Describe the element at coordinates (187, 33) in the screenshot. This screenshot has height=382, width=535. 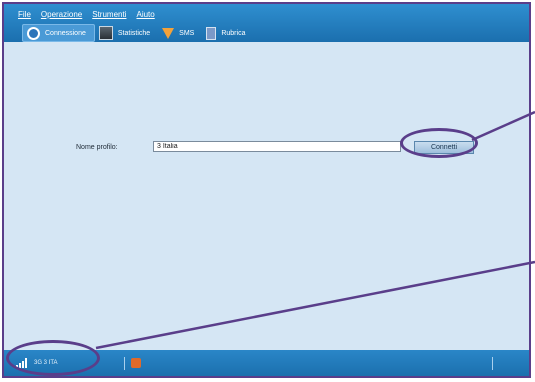
I see `tab-label: SMS` at that location.